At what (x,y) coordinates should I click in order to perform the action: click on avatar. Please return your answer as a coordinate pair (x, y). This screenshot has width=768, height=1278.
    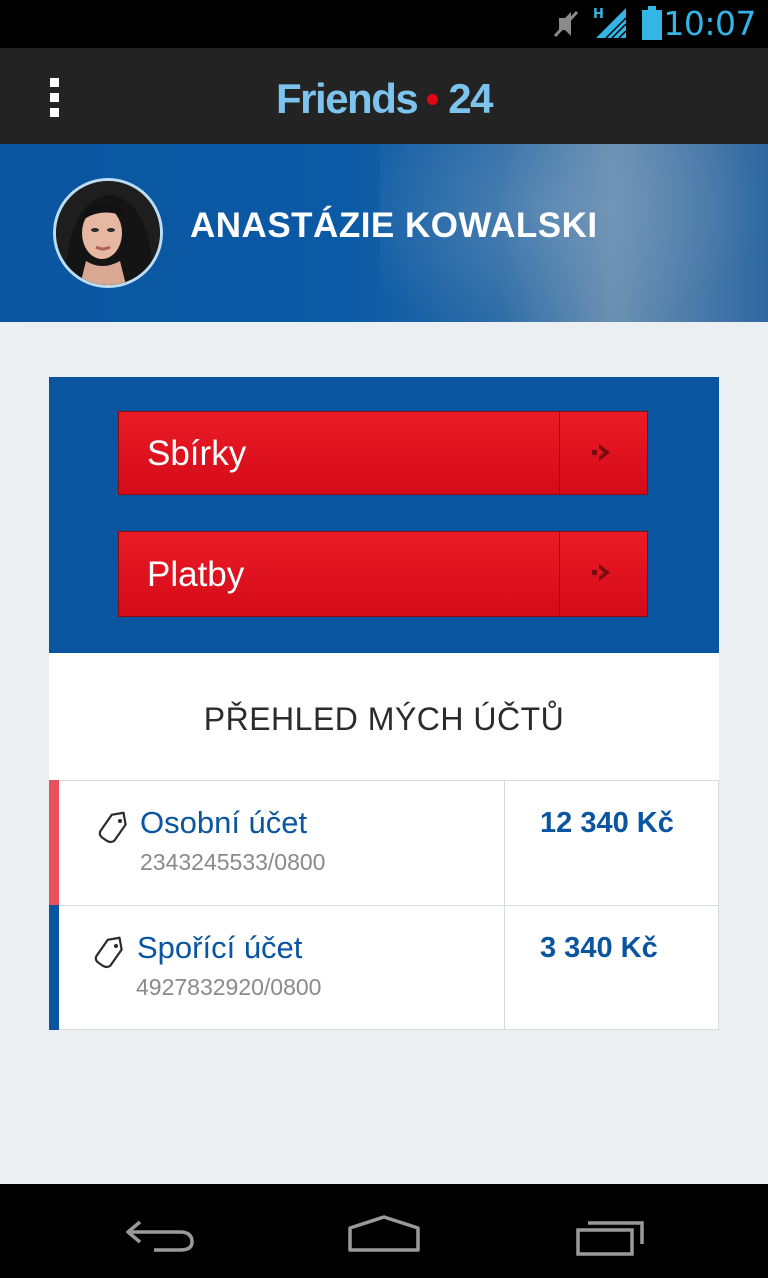
    Looking at the image, I should click on (108, 233).